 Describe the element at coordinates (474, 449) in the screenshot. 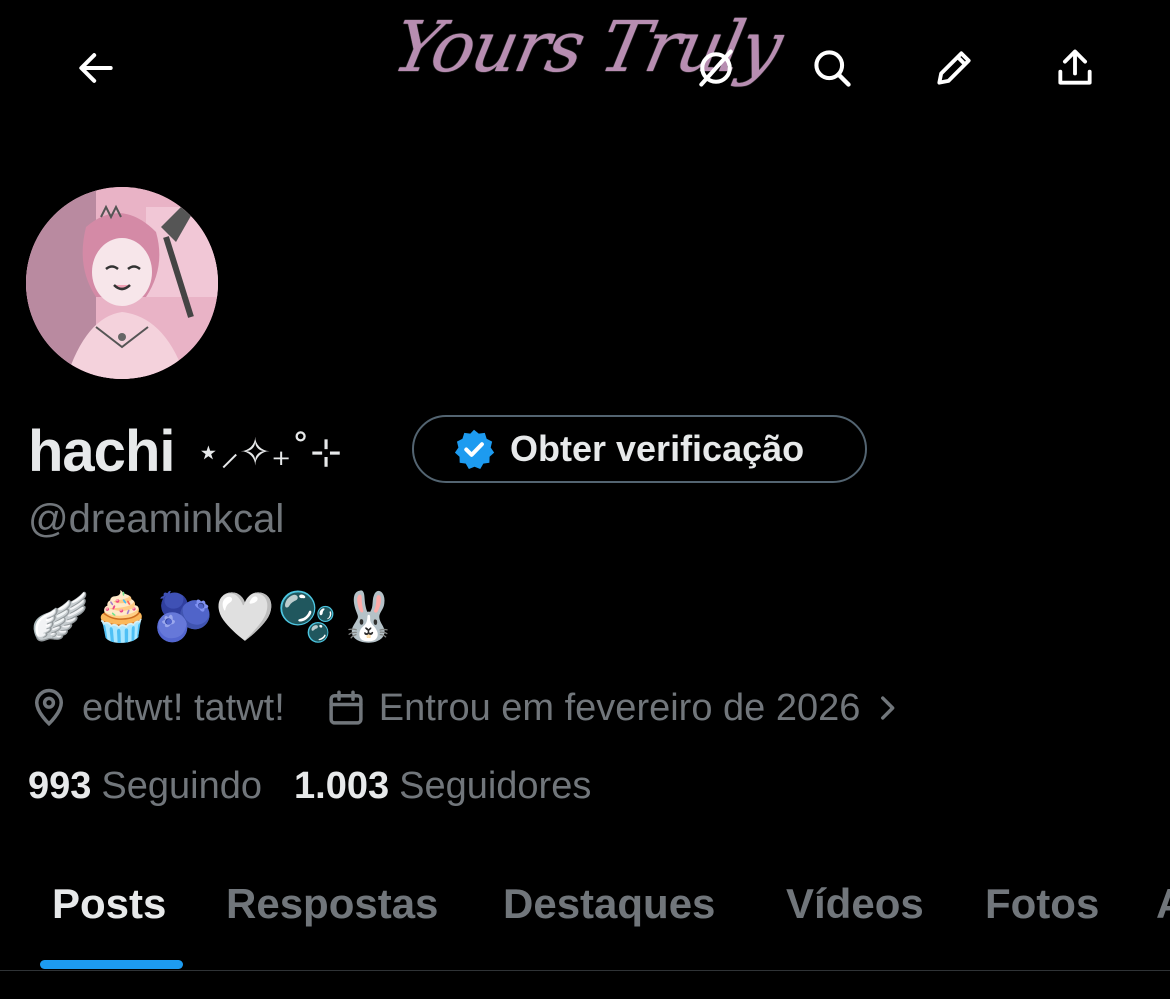

I see `verified-badge-icon` at that location.